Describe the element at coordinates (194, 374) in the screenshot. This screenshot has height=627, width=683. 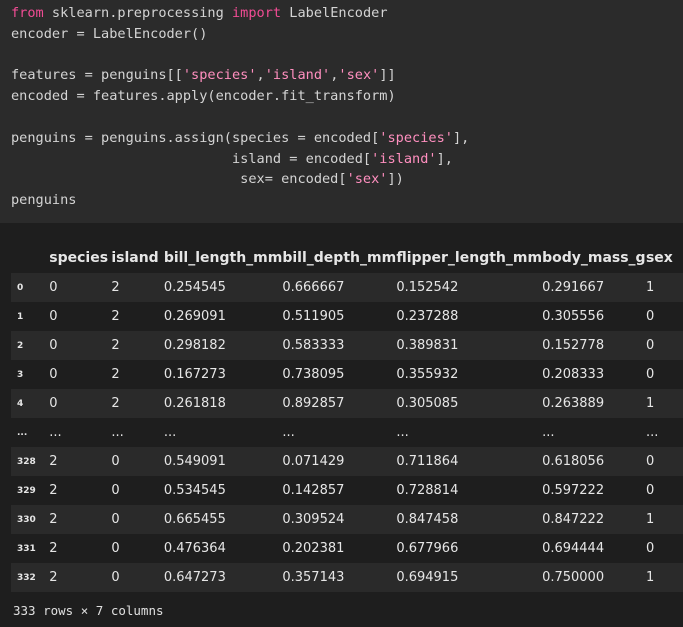
I see `table-cell: 0.167273` at that location.